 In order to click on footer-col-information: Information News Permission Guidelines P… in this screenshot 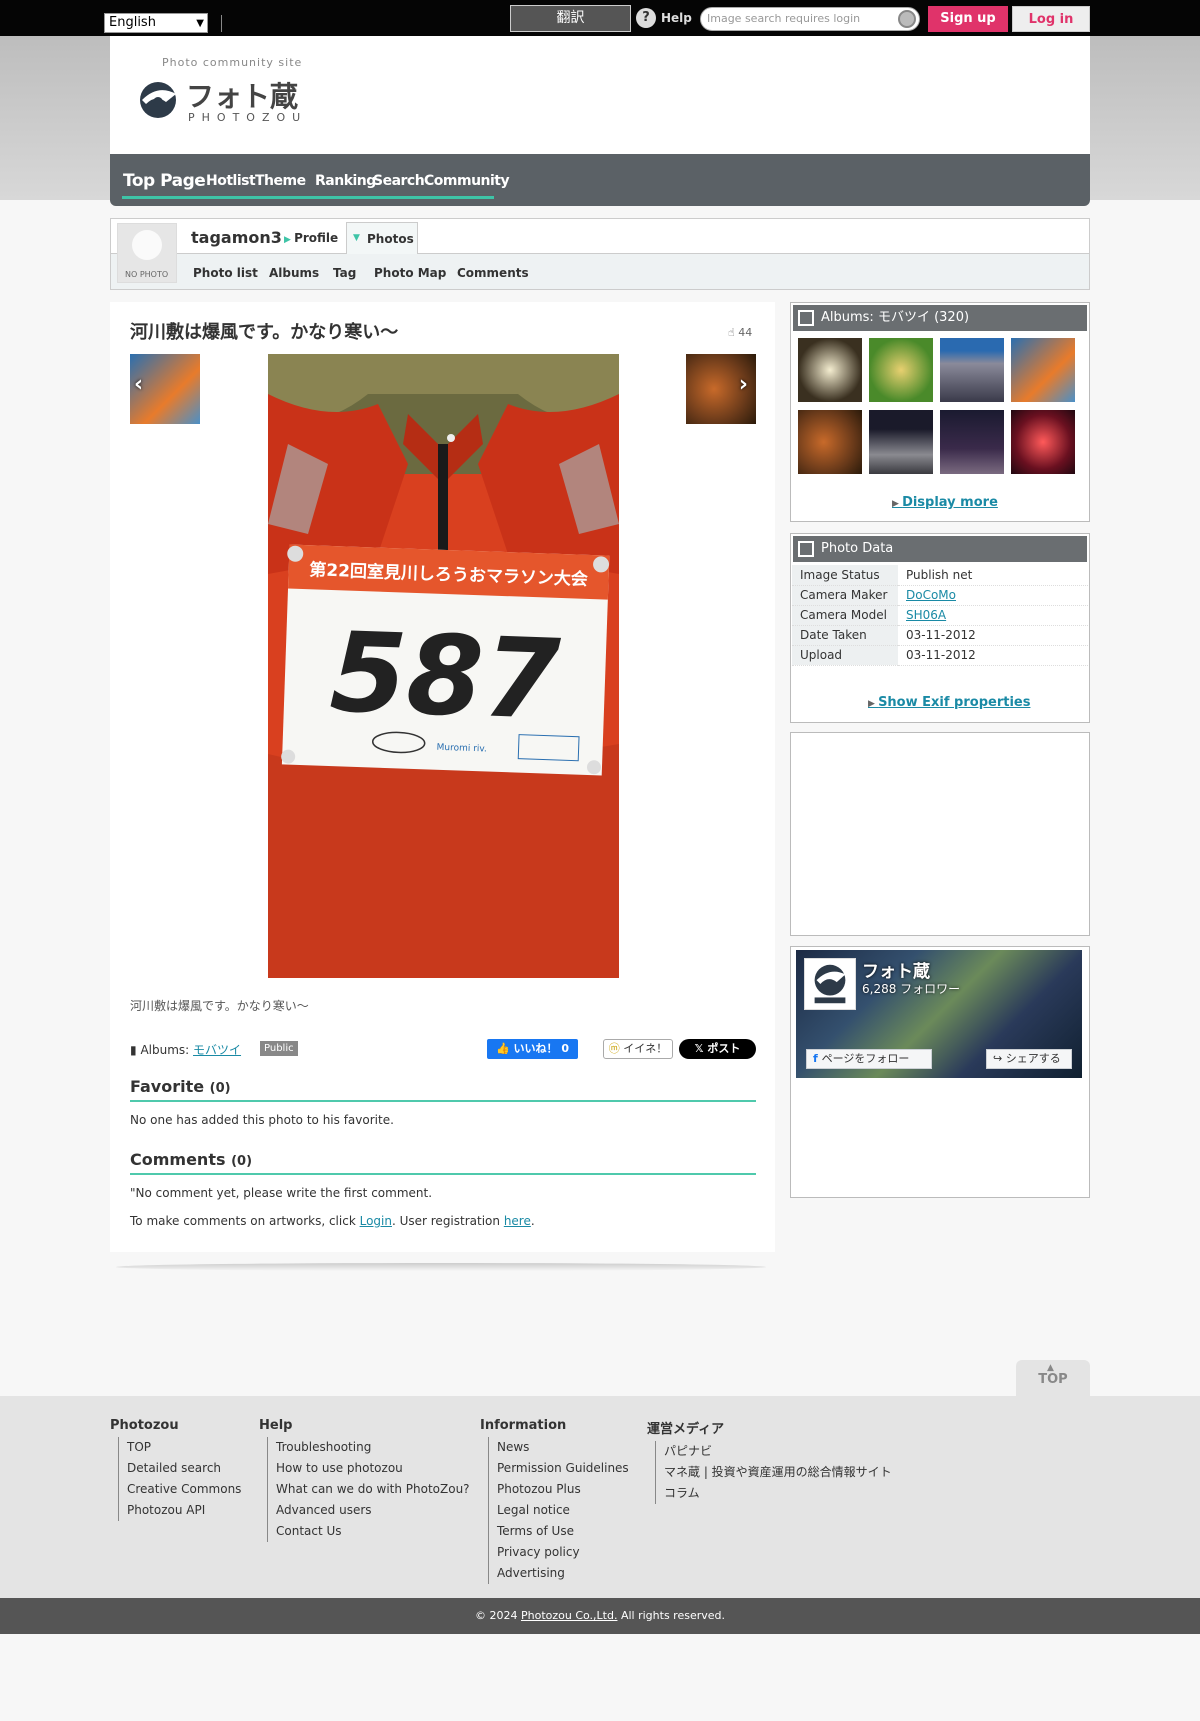, I will do `click(554, 1501)`.